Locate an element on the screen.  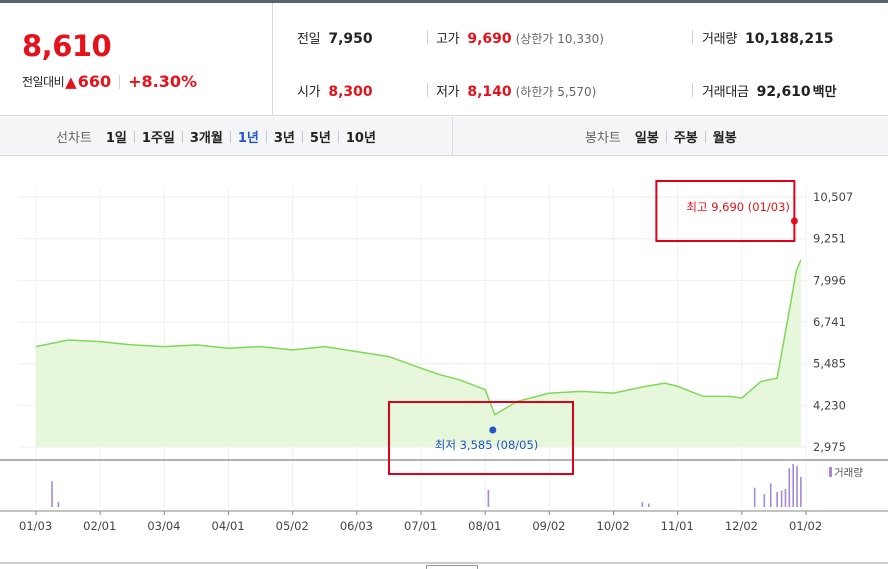
stat-label: 전일 is located at coordinates (309, 39).